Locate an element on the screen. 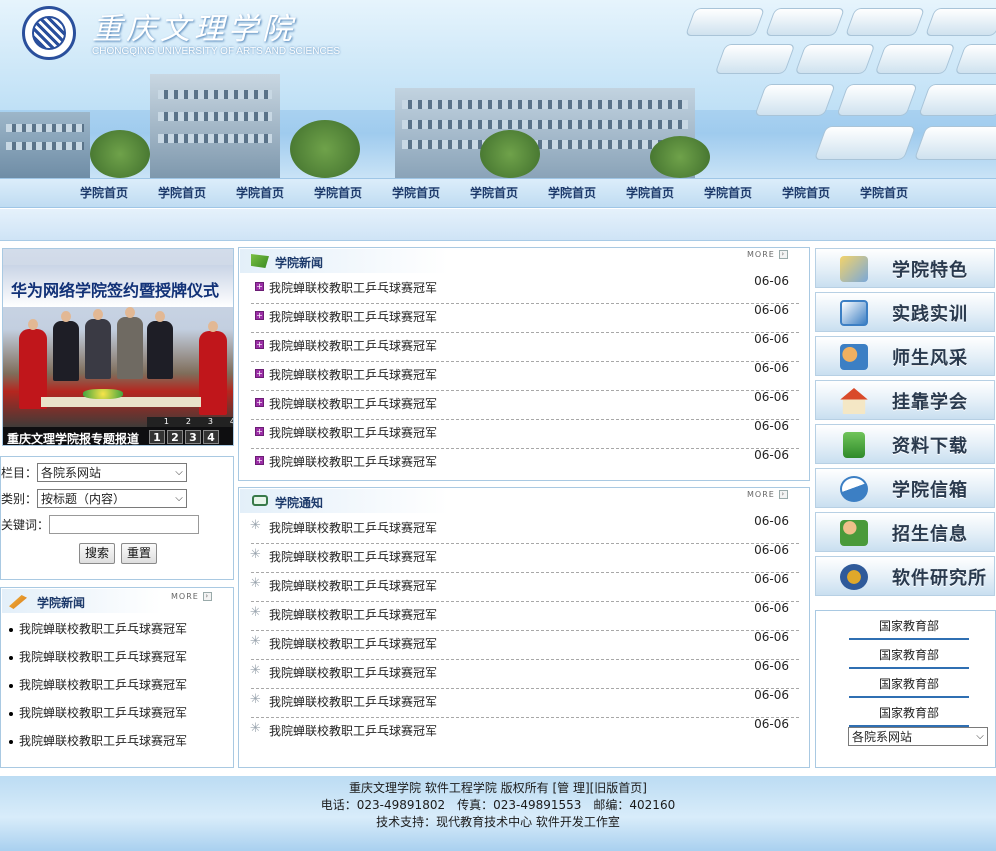  menu-software-institute: 软件研究所 is located at coordinates (905, 576).